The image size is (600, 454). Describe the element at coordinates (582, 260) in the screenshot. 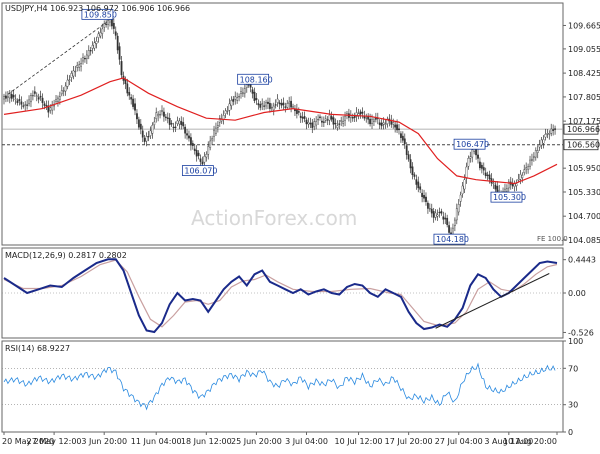

I see `macd-y-tick-label: 0.4443` at that location.